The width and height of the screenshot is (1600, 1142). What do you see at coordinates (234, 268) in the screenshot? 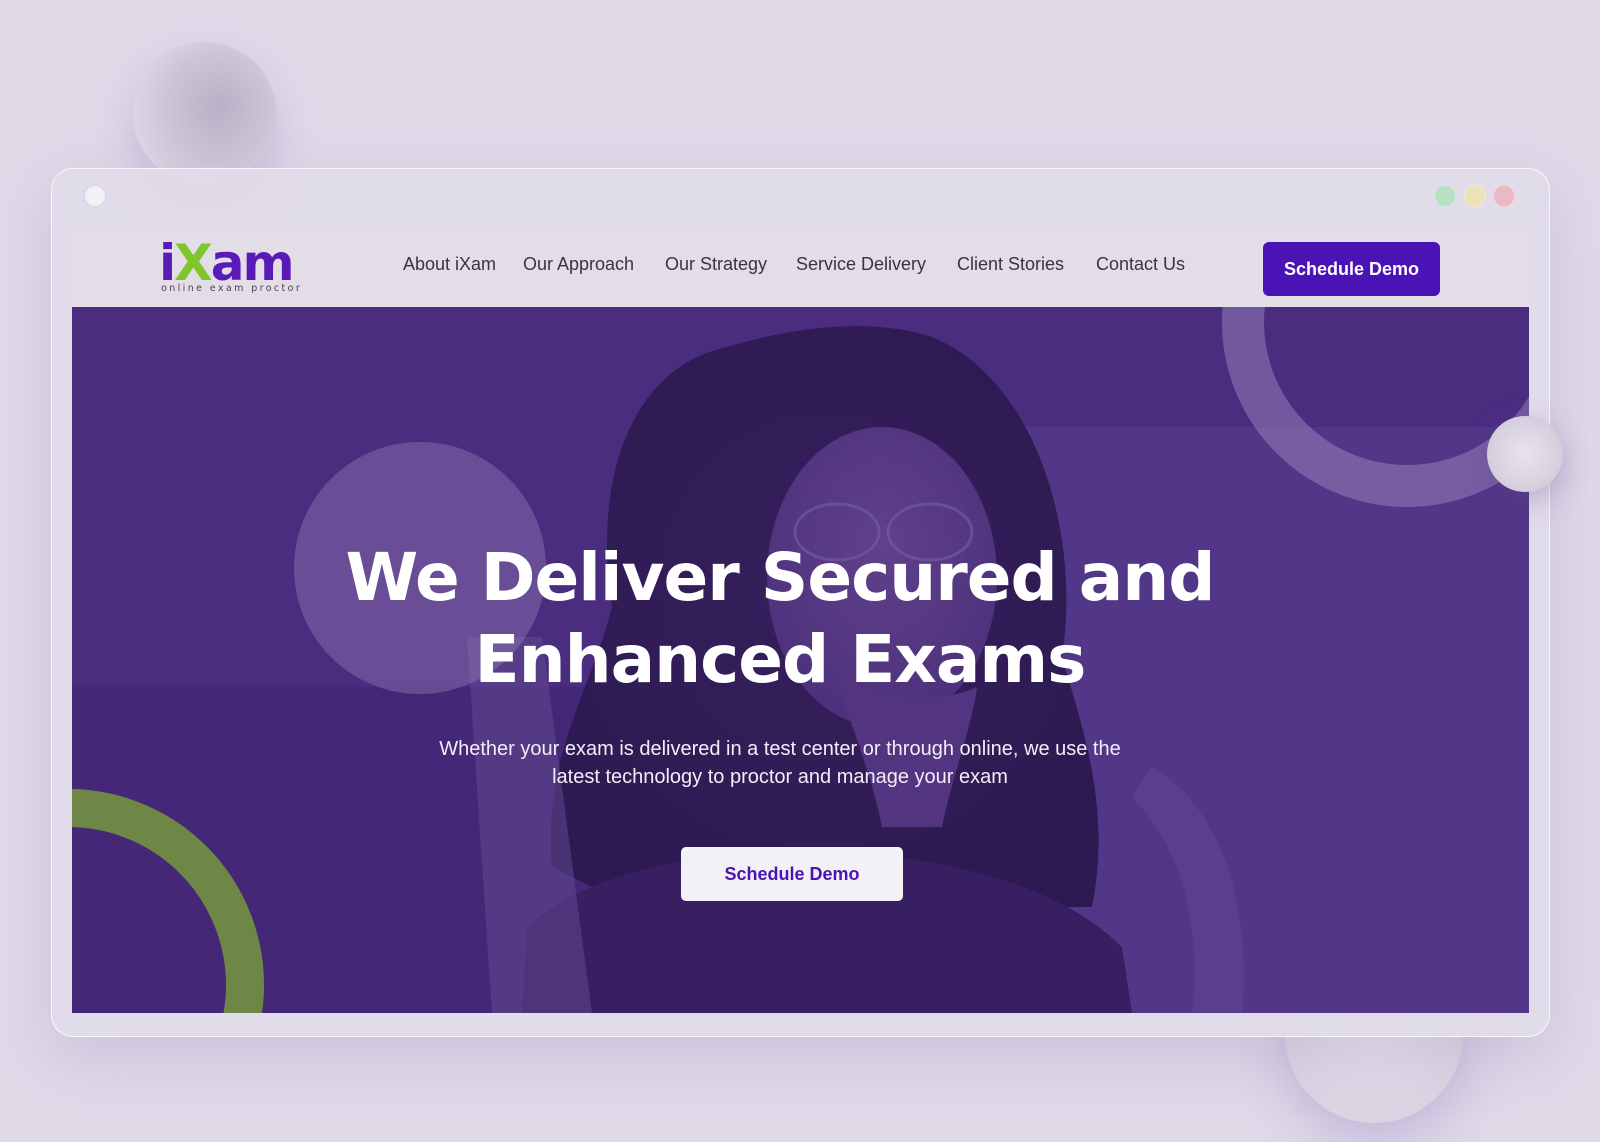
I see `ixam-logo: iXam online exam proctor` at bounding box center [234, 268].